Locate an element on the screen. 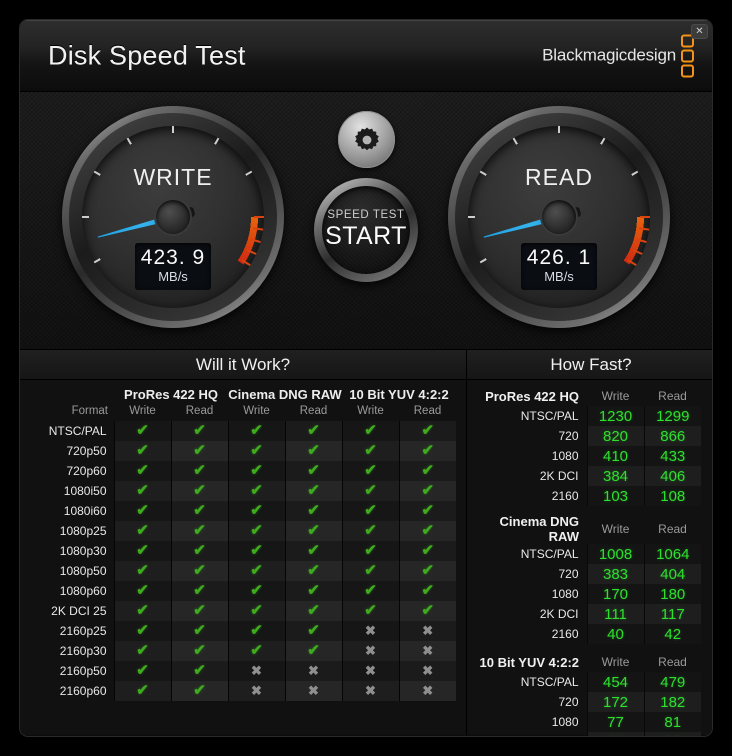 The width and height of the screenshot is (732, 756). read-gauge-bezel: READ 426. 1 MB/s is located at coordinates (559, 217).